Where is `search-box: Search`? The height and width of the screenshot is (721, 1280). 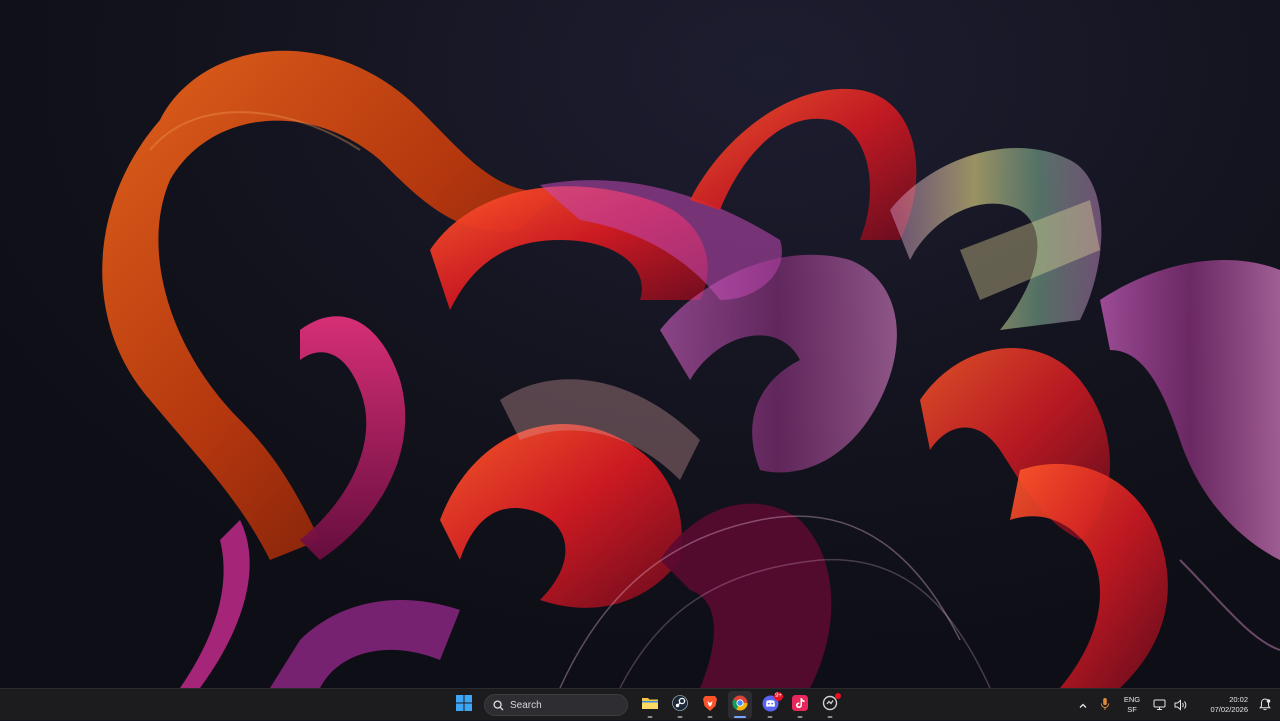
search-box: Search is located at coordinates (556, 705).